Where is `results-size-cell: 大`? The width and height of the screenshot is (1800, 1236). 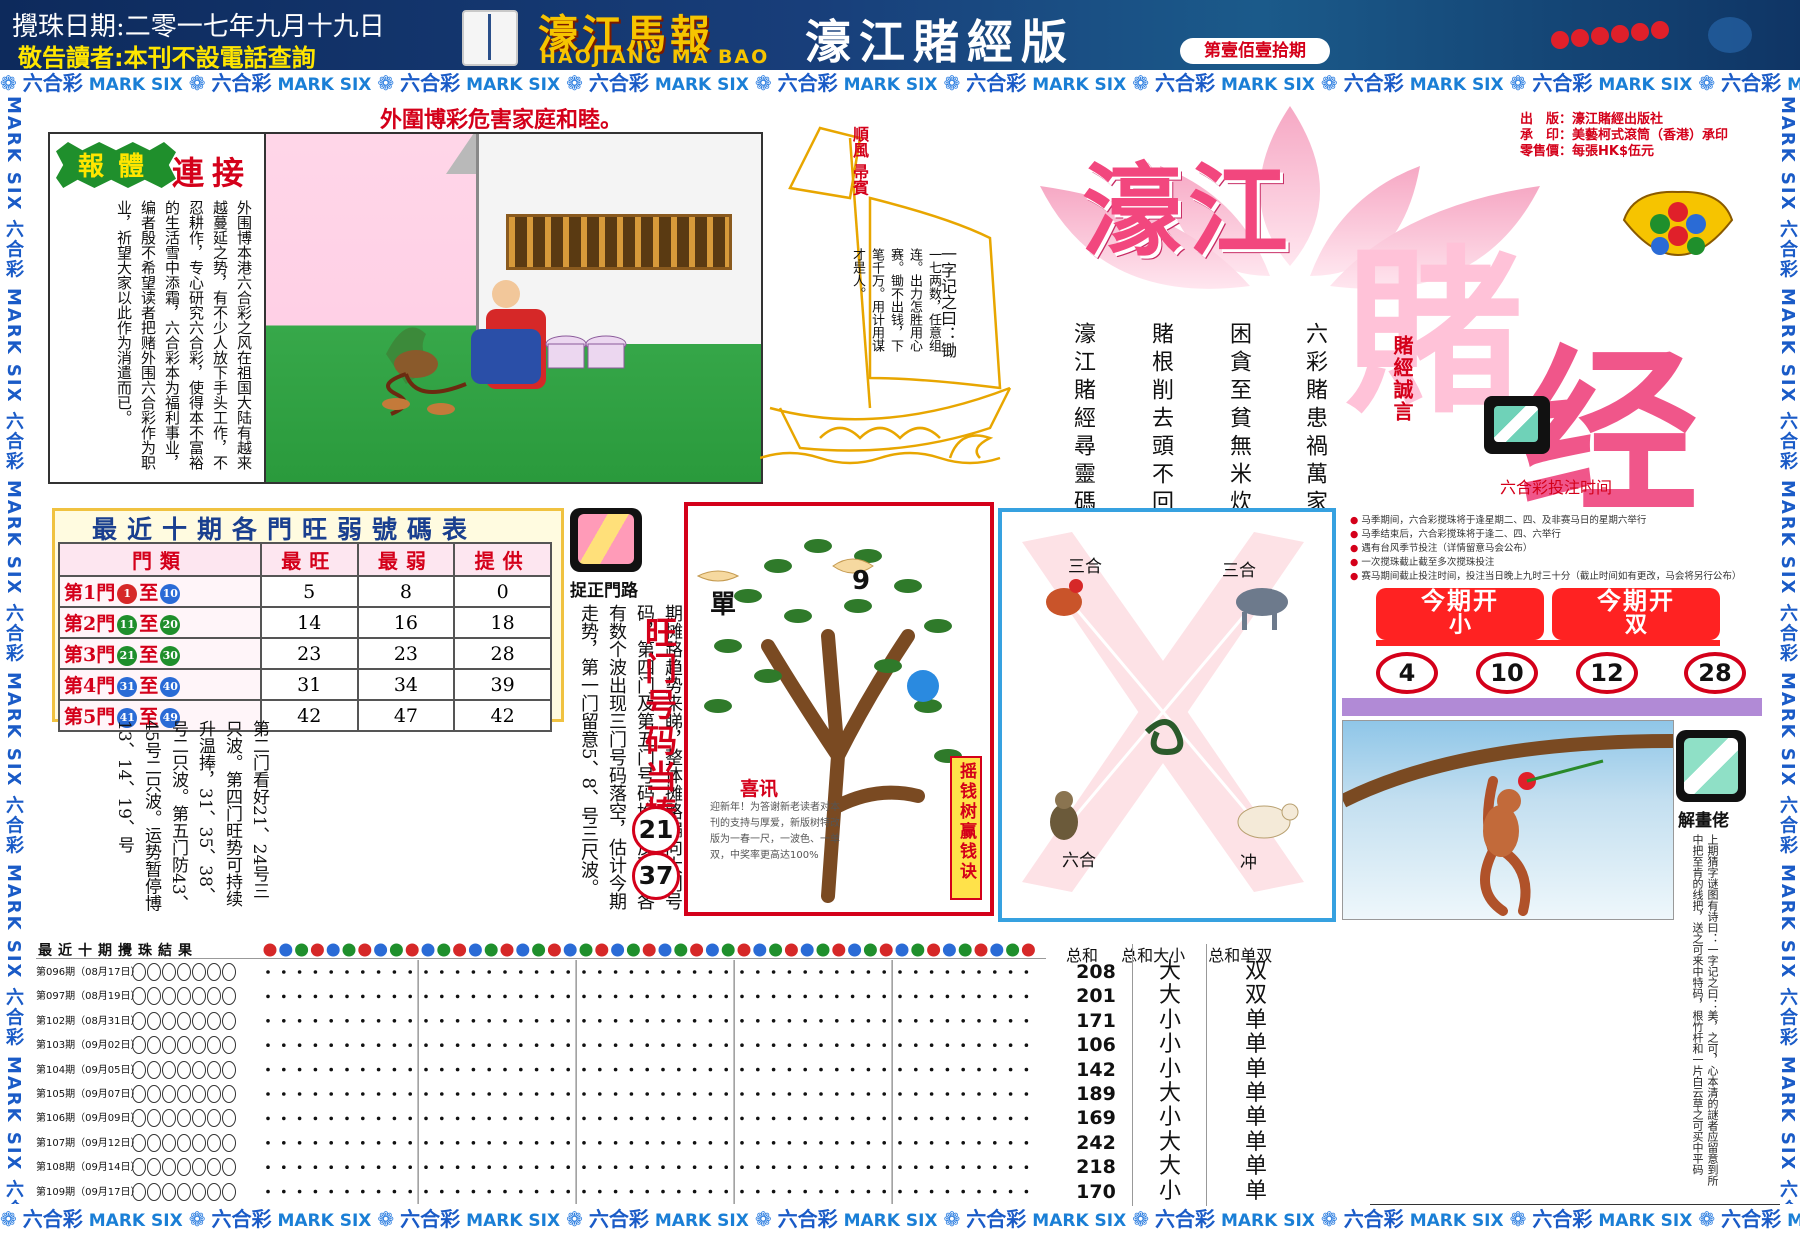
results-size-cell: 大 is located at coordinates (1169, 971).